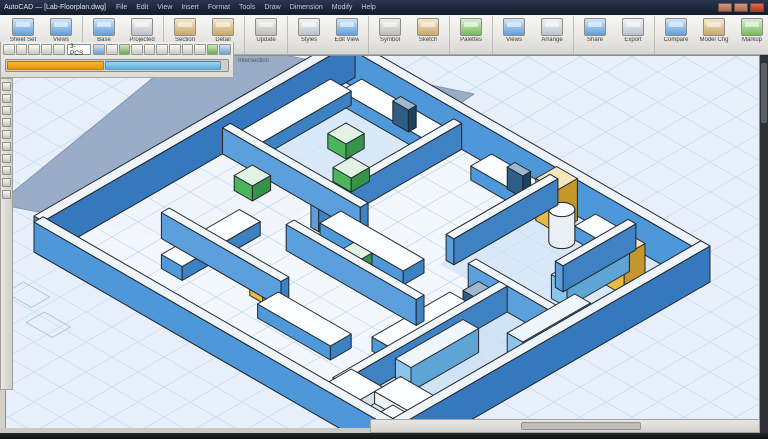 The height and width of the screenshot is (439, 768). I want to click on grid-icon, so click(137, 49).